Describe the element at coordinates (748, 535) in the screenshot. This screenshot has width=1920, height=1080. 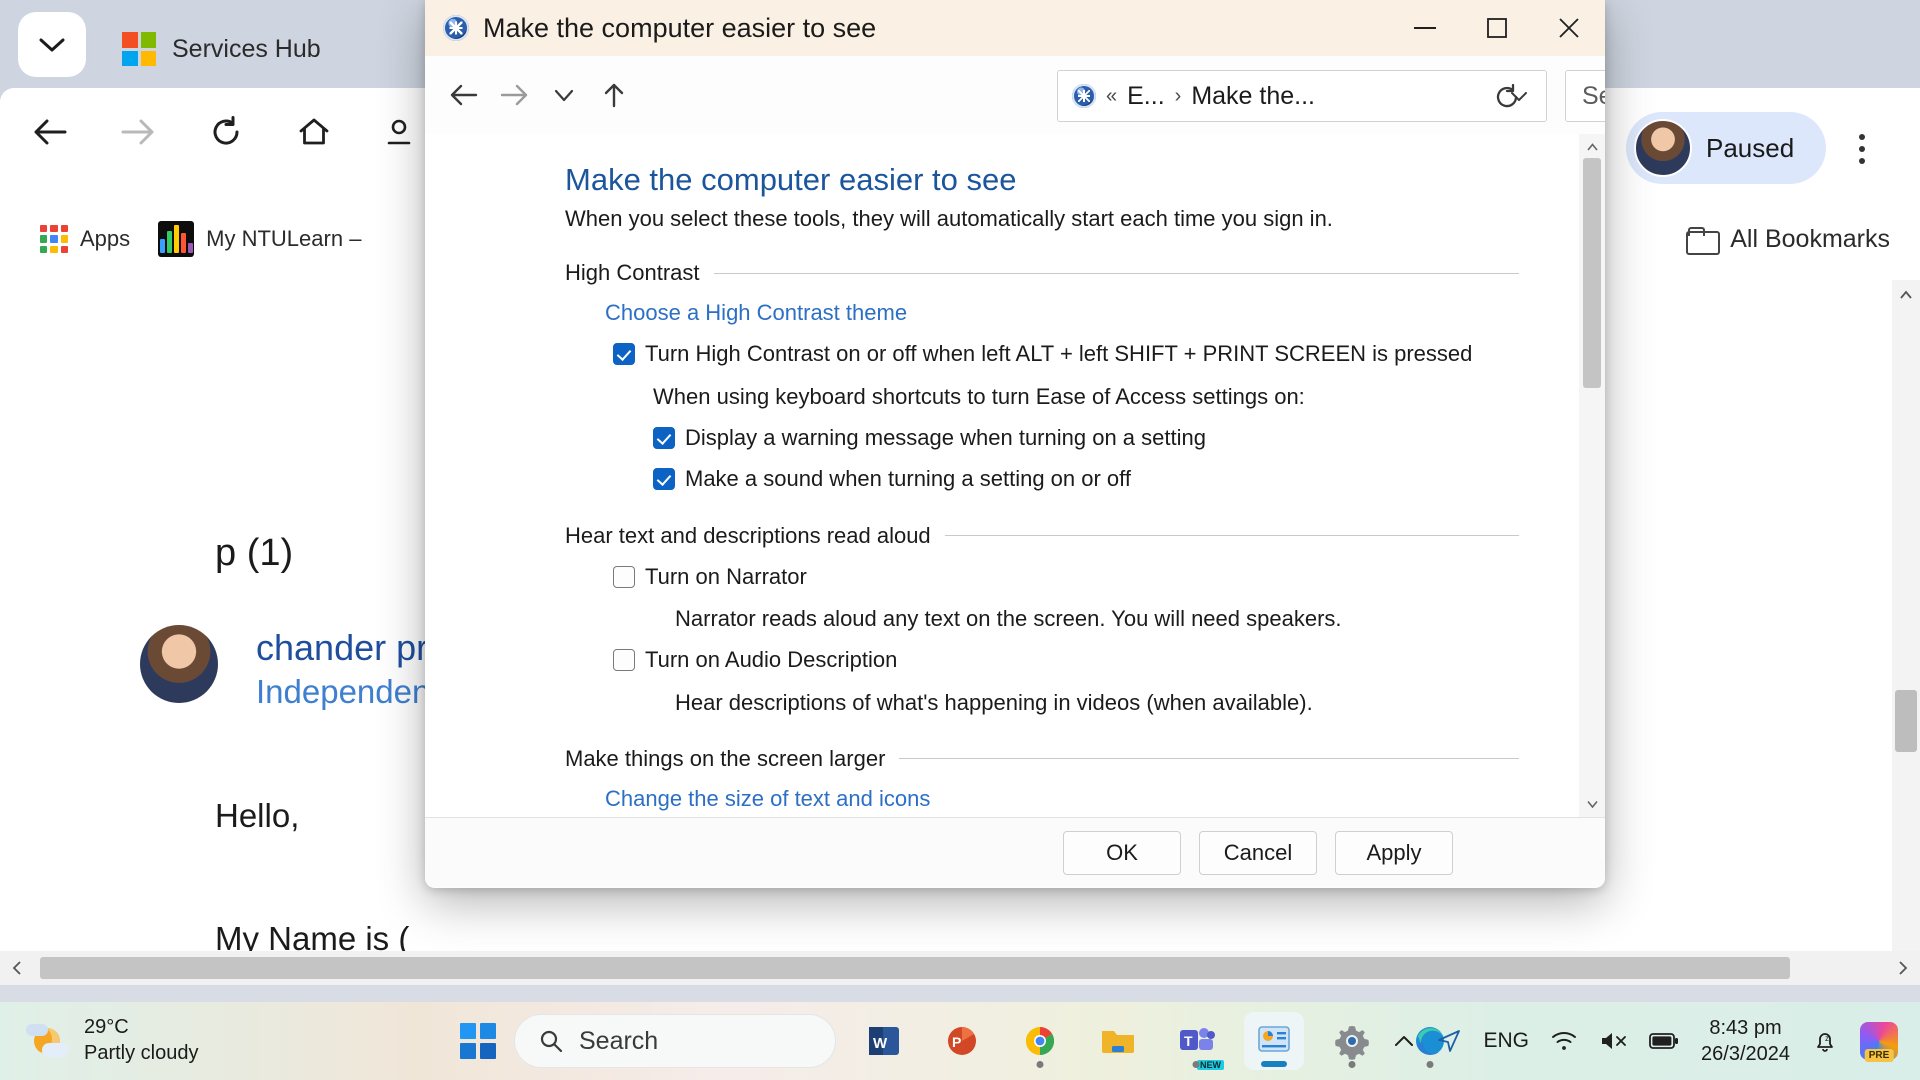
I see `section-label: Hear text and descriptions read aloud` at that location.